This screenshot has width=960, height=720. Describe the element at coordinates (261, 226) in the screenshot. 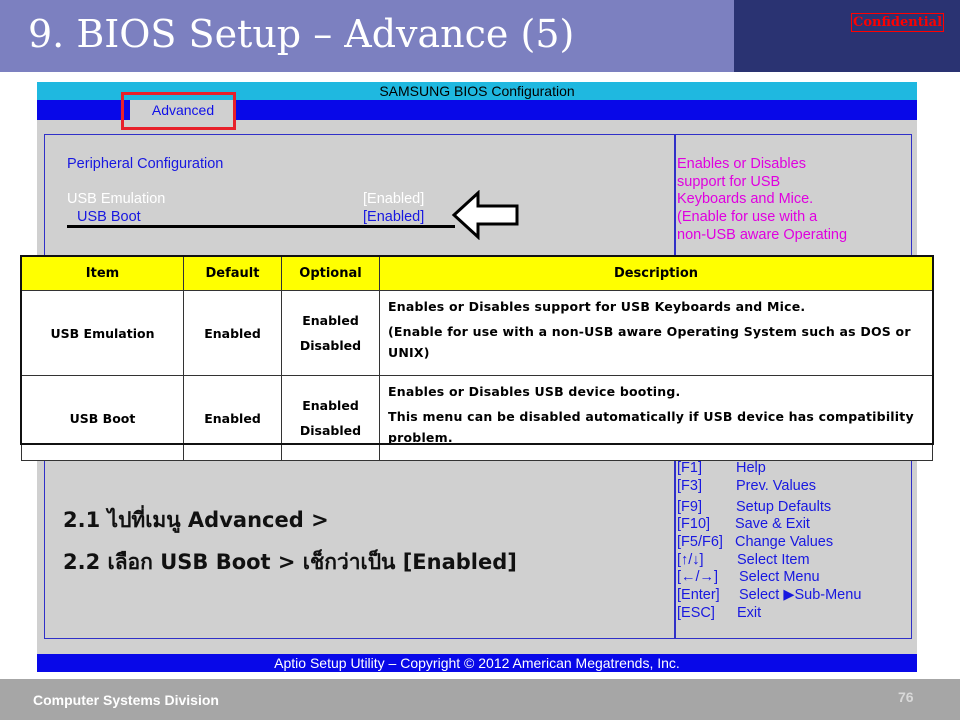

I see `underline-marker` at that location.